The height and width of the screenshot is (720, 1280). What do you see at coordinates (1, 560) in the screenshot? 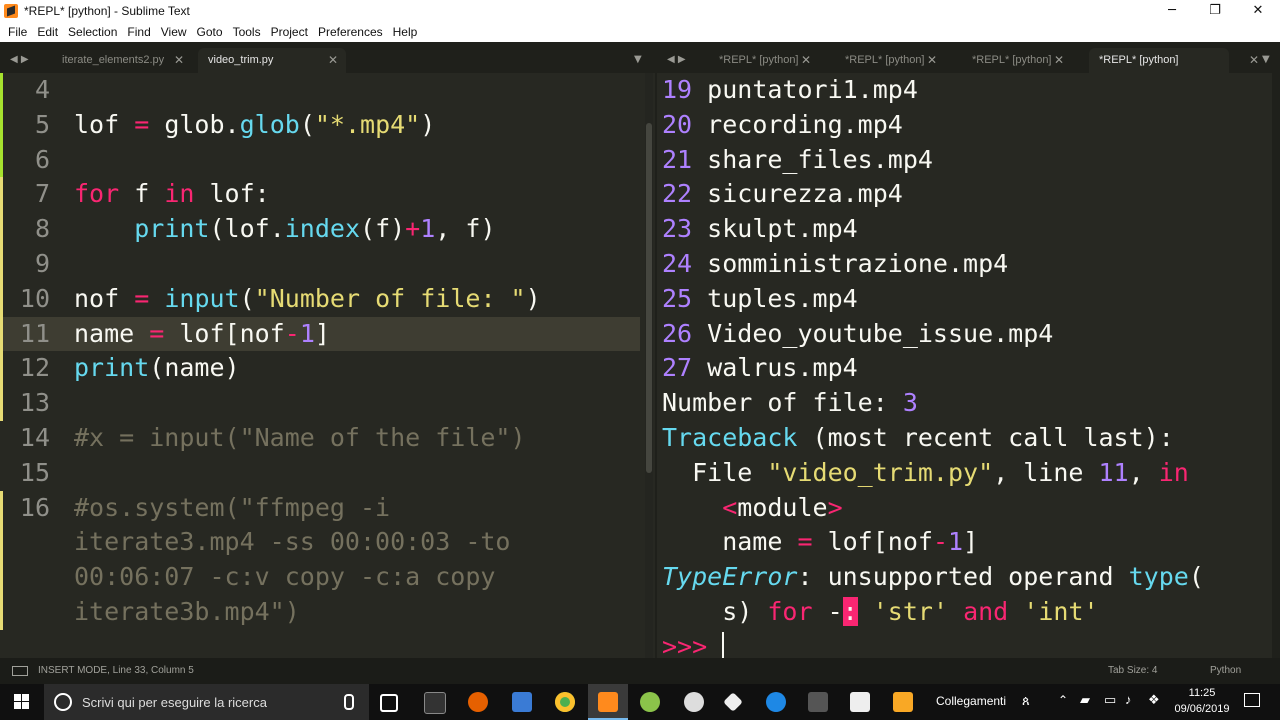
I see `git-gutter-marker` at bounding box center [1, 560].